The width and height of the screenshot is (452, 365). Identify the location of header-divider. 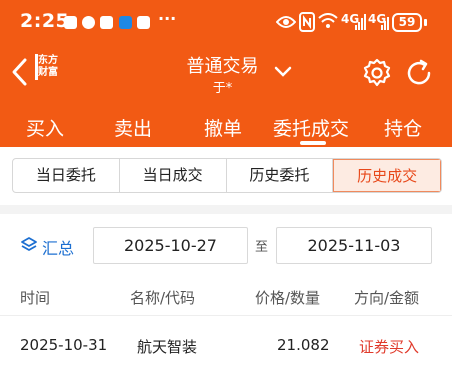
(226, 315).